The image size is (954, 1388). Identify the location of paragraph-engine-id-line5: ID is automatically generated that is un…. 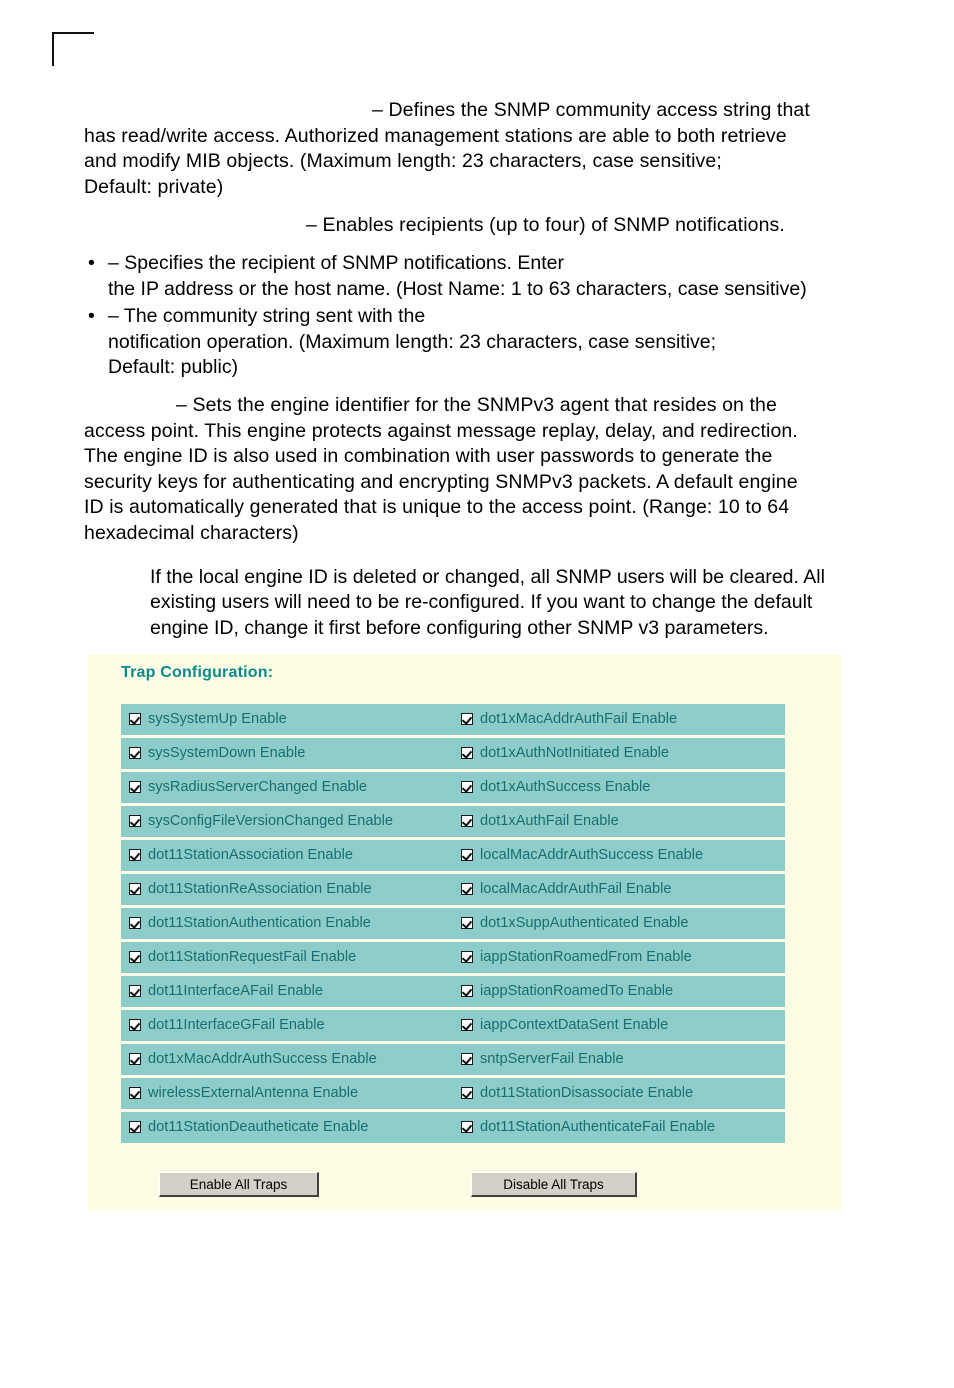
(437, 507).